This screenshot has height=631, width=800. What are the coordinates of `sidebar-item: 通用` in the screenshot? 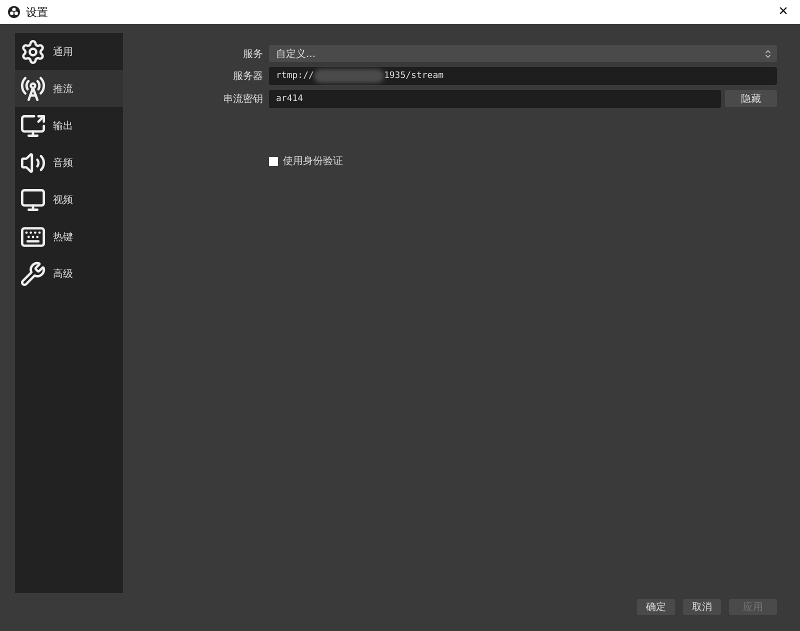 It's located at (69, 51).